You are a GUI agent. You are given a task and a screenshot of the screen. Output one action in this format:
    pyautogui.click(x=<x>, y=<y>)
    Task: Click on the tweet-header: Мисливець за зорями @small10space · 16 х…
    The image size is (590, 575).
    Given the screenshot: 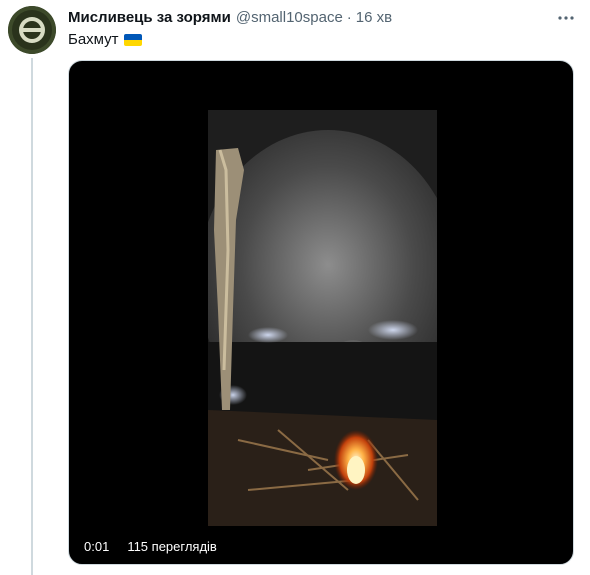 What is the action you would take?
    pyautogui.click(x=323, y=18)
    